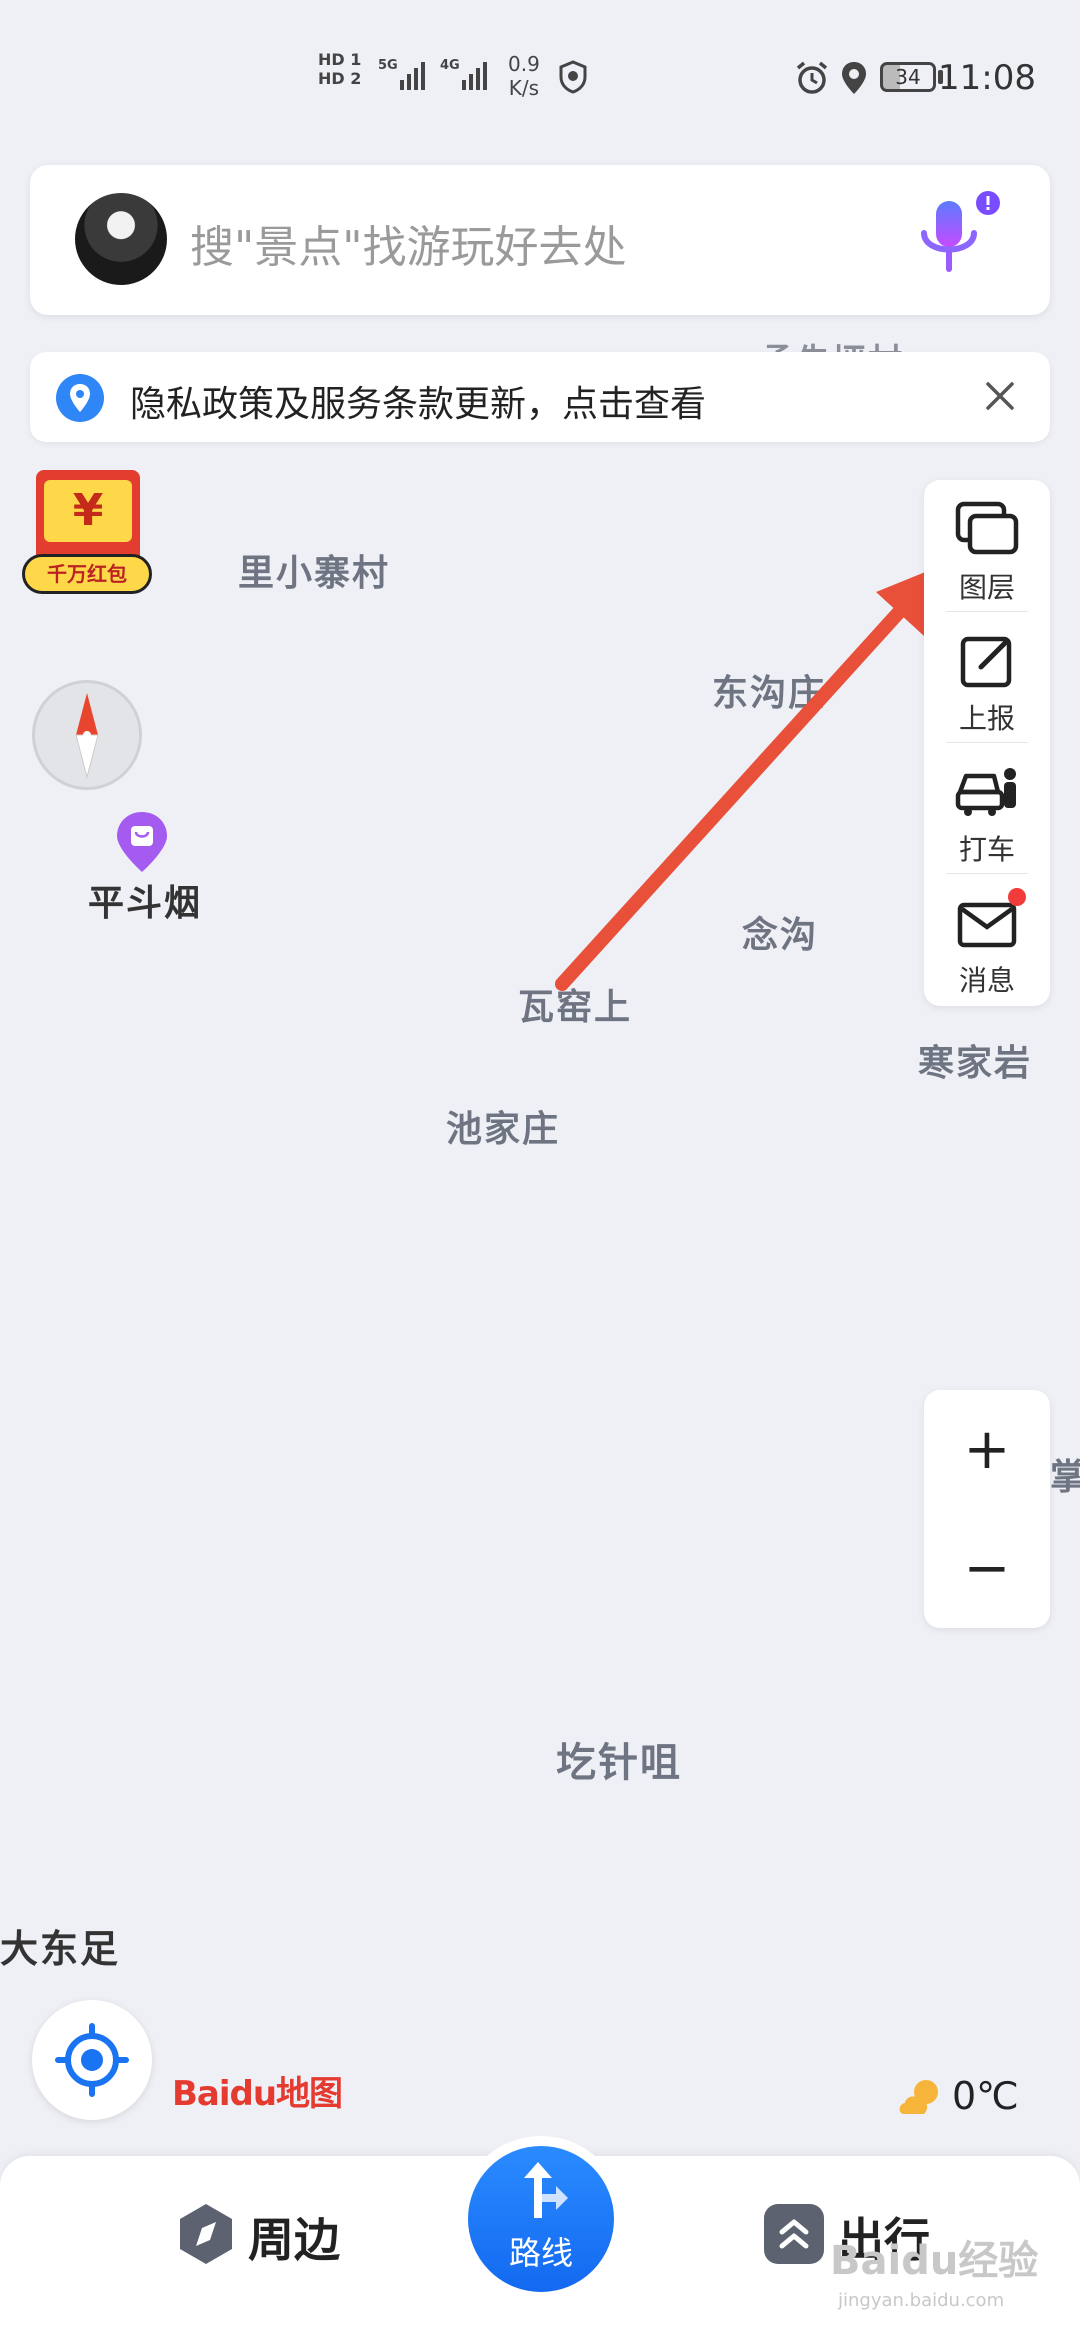 Image resolution: width=1080 pixels, height=2340 pixels. What do you see at coordinates (1000, 396) in the screenshot?
I see `close-icon` at bounding box center [1000, 396].